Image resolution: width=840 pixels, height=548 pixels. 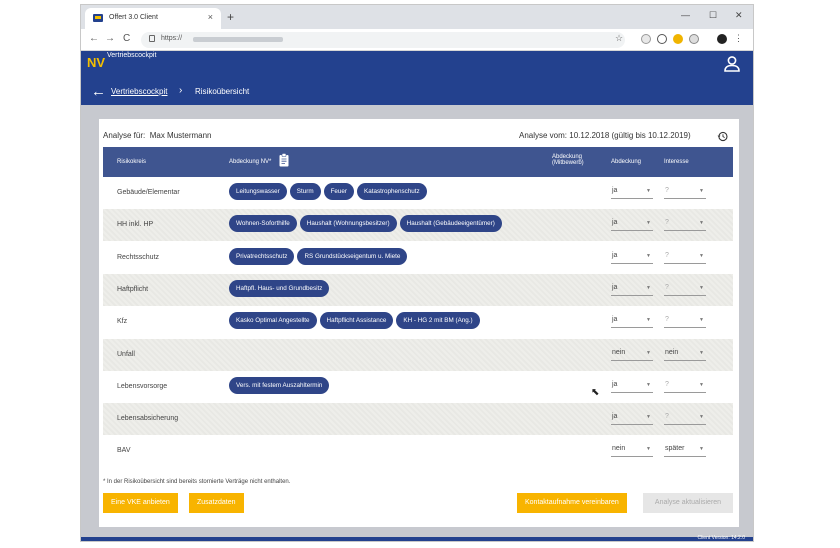 I want to click on chevron-right-icon: ›, so click(x=181, y=90).